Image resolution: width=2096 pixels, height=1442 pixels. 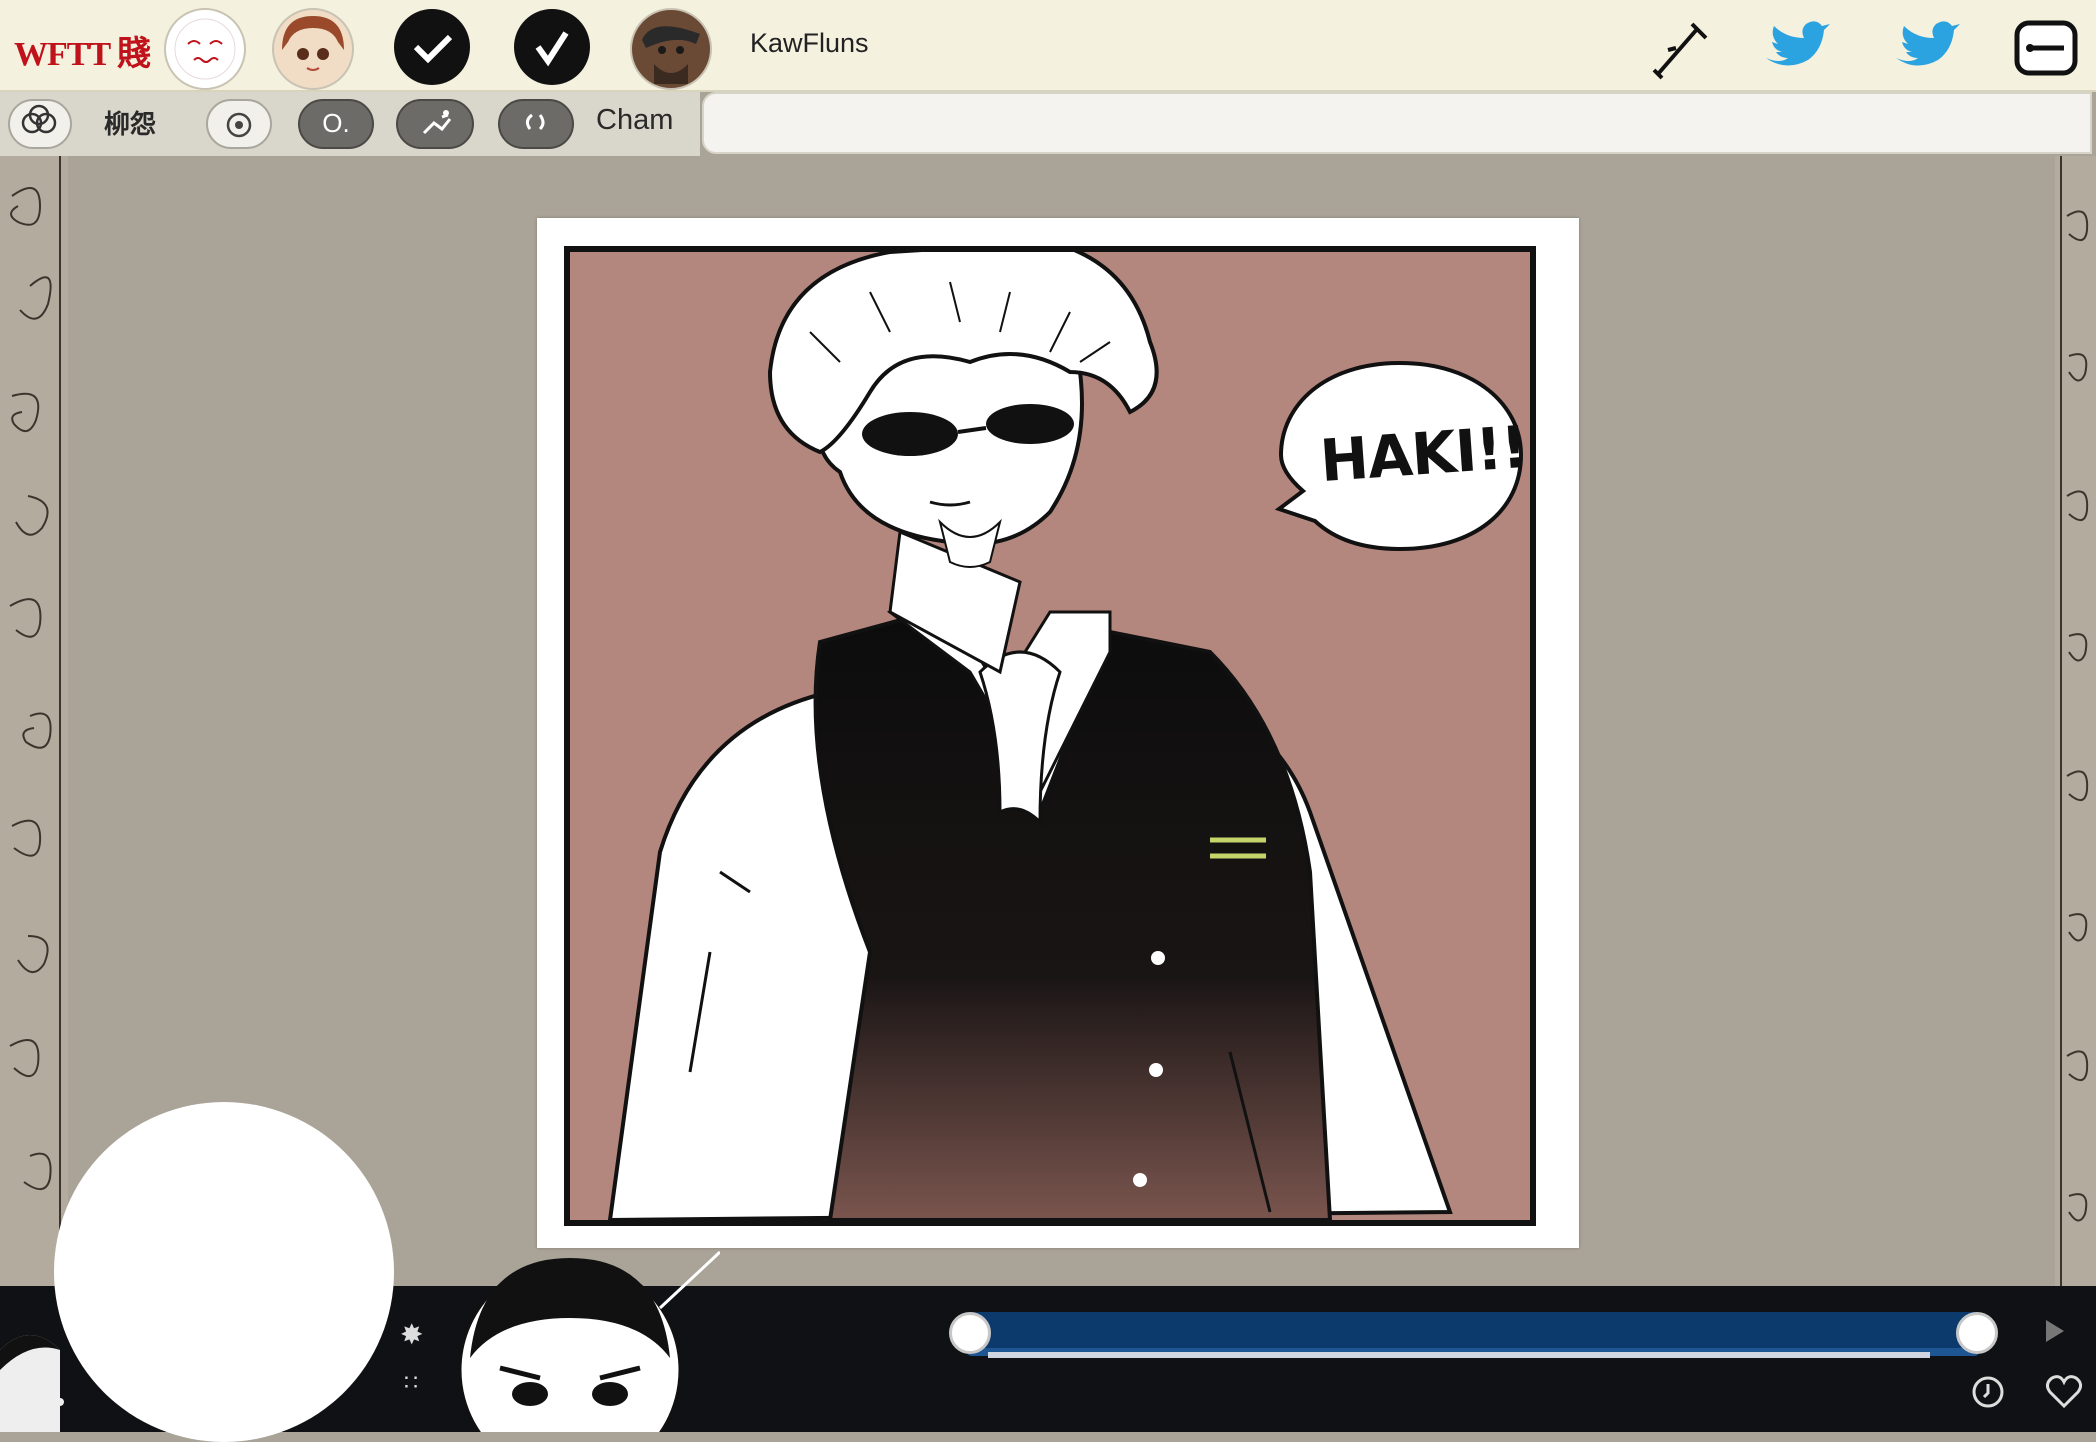 I want to click on run-button, so click(x=435, y=124).